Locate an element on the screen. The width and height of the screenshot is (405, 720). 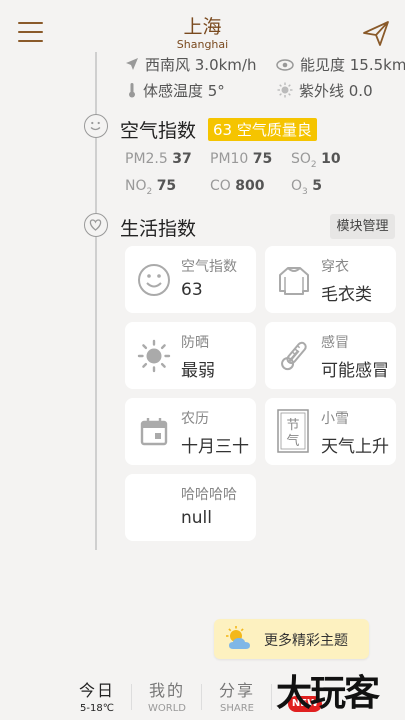
sun-small-icon is located at coordinates (285, 92).